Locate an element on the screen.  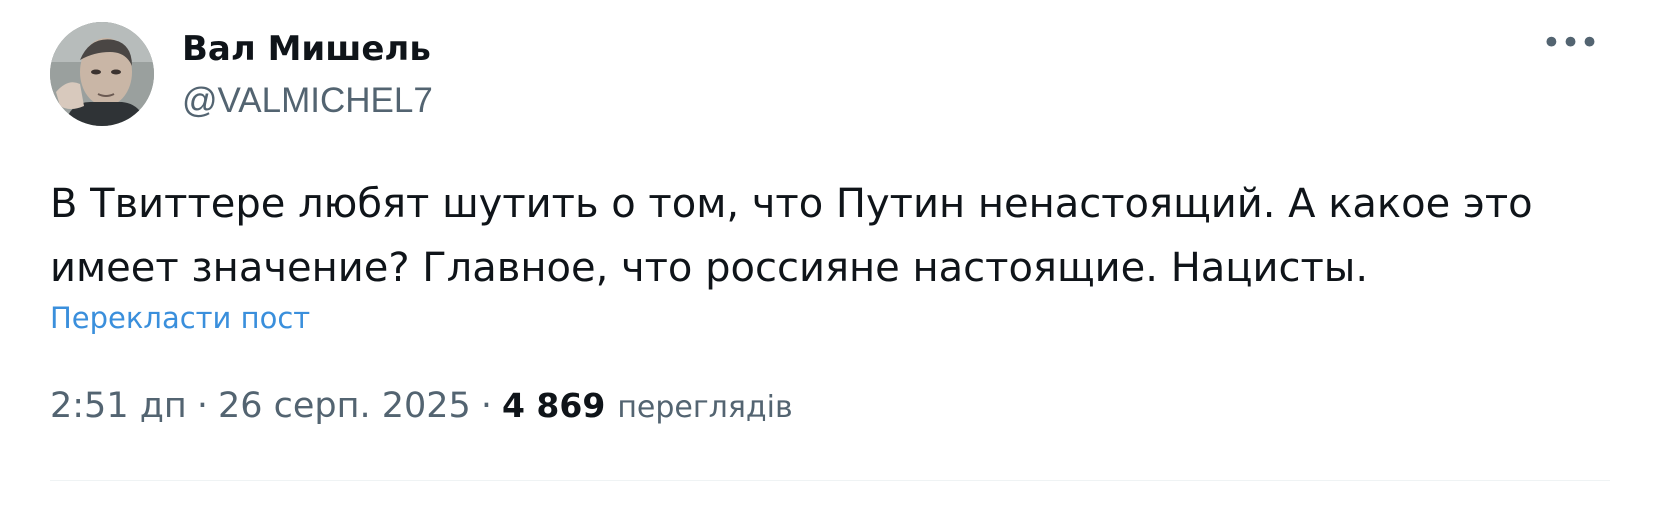
avatar-photo is located at coordinates (102, 74).